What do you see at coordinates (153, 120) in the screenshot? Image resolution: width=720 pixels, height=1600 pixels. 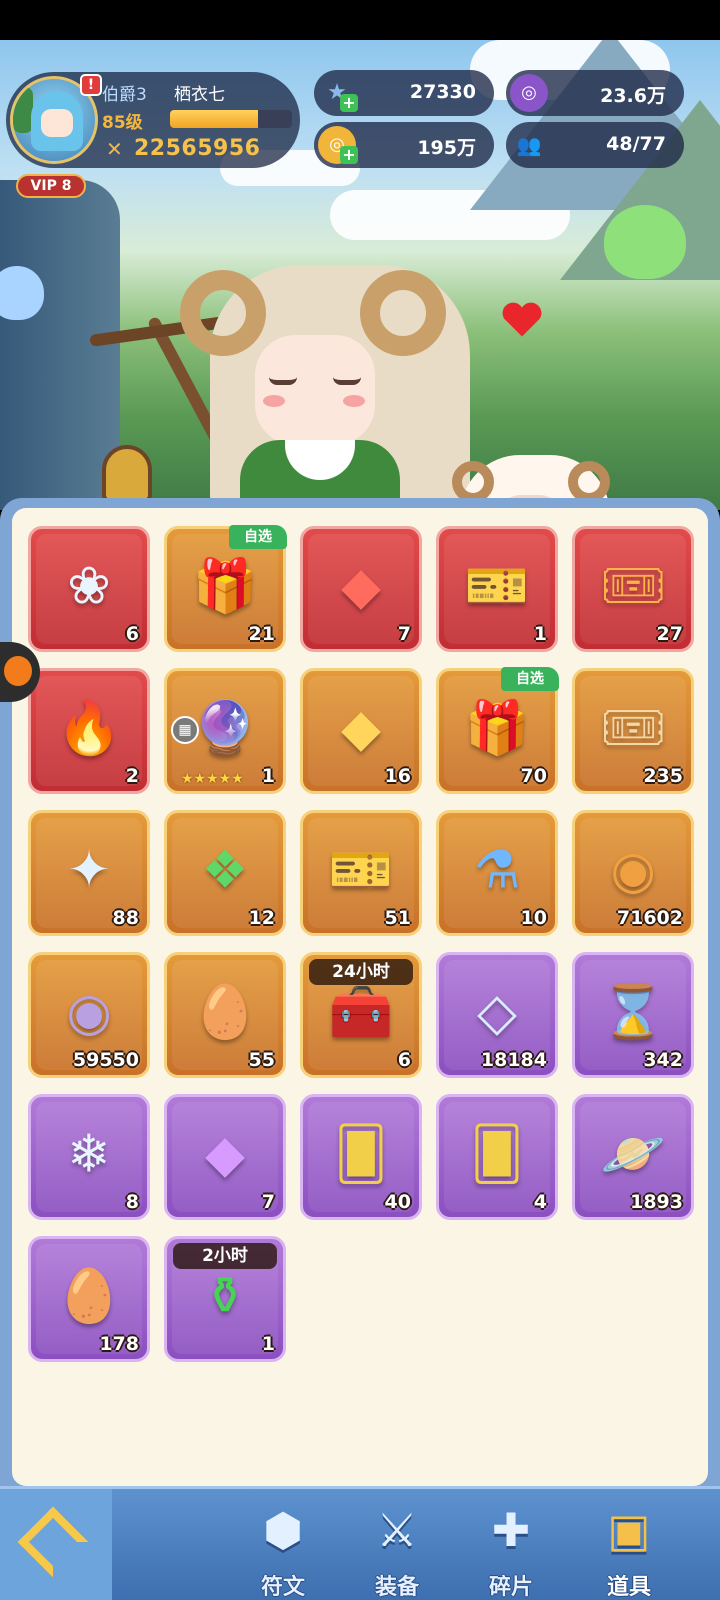 I see `player-card: ! 伯爵3 栖衣七 85级 ✕ 22565956` at bounding box center [153, 120].